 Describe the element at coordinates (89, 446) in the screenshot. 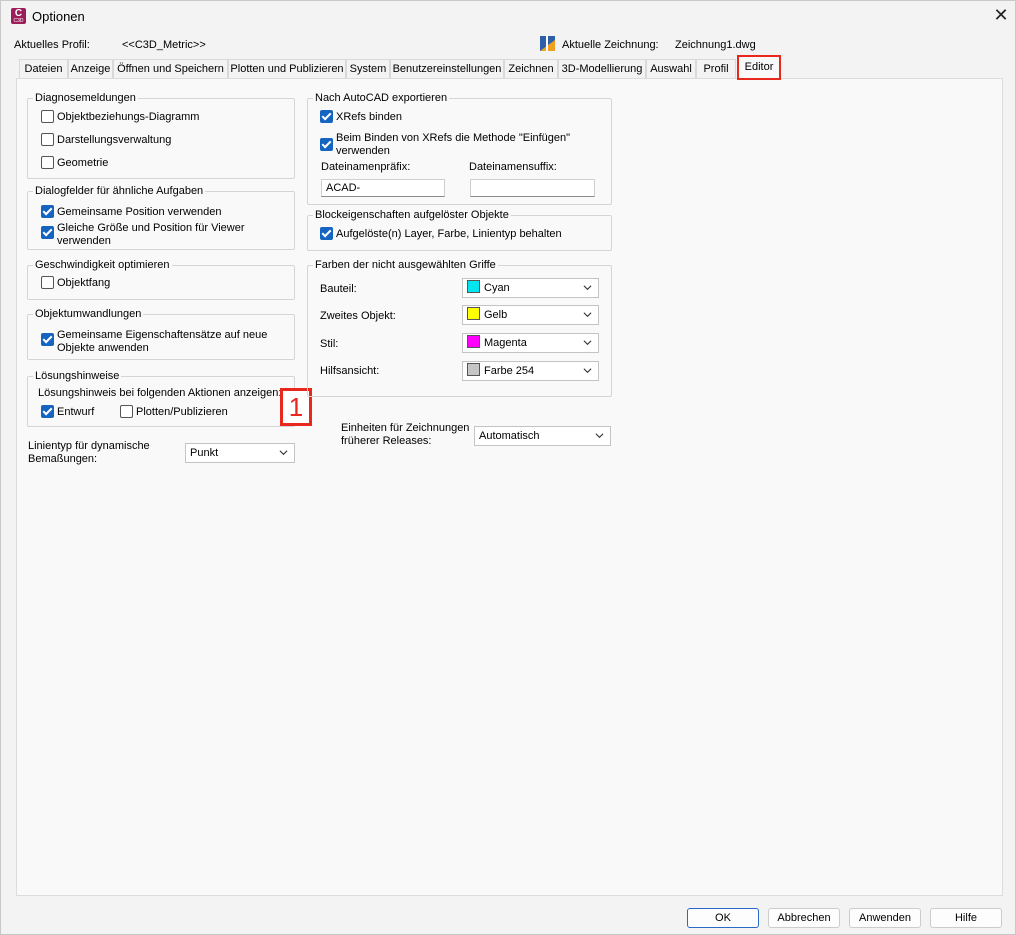

I see `linientyp-label: Linientyp für dynamische` at that location.